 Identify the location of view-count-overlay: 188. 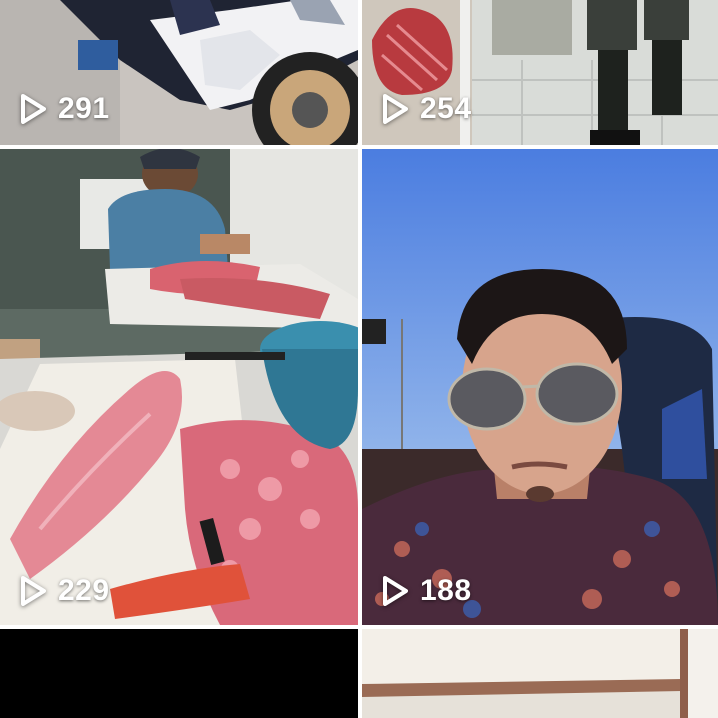
(426, 591).